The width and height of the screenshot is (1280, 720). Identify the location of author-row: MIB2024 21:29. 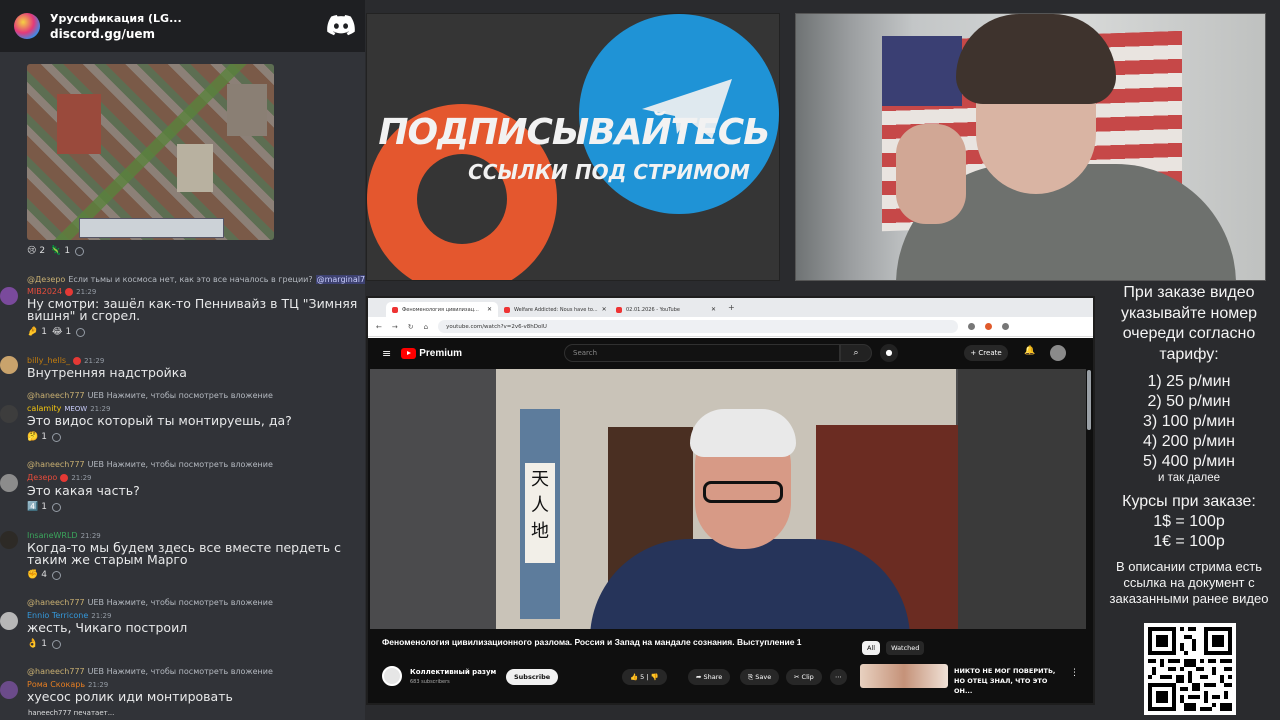
(61, 291).